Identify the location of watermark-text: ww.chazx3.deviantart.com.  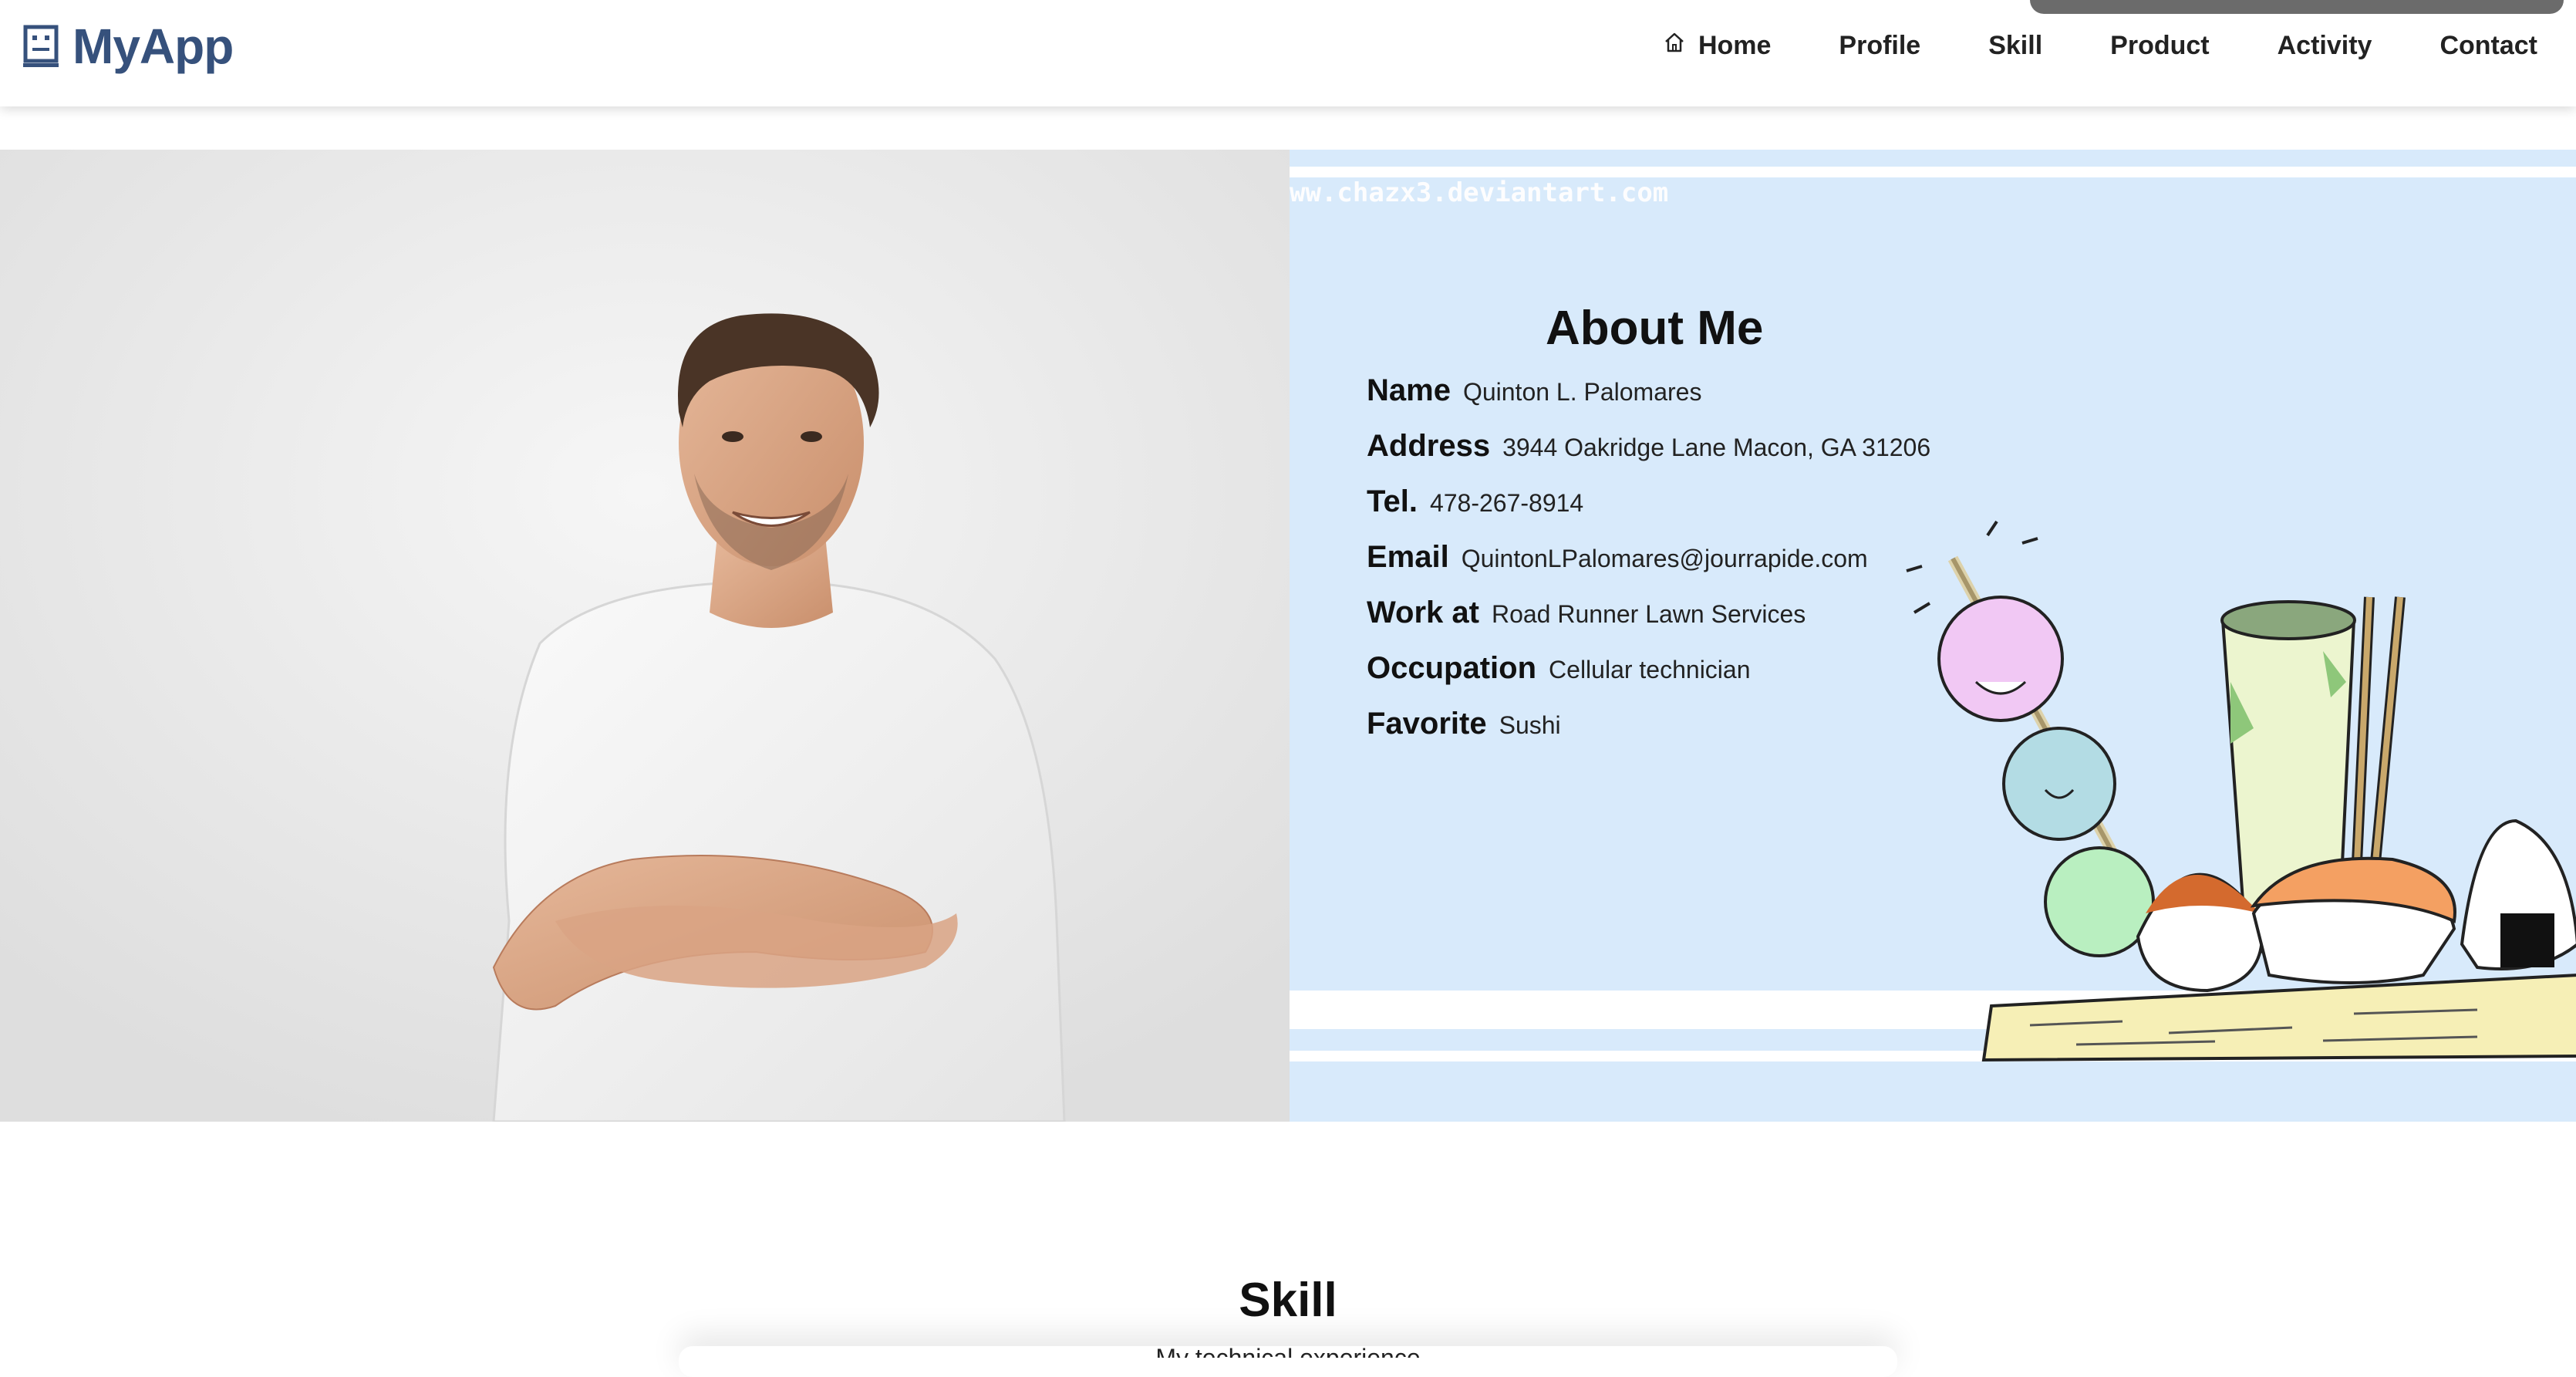
(1479, 192).